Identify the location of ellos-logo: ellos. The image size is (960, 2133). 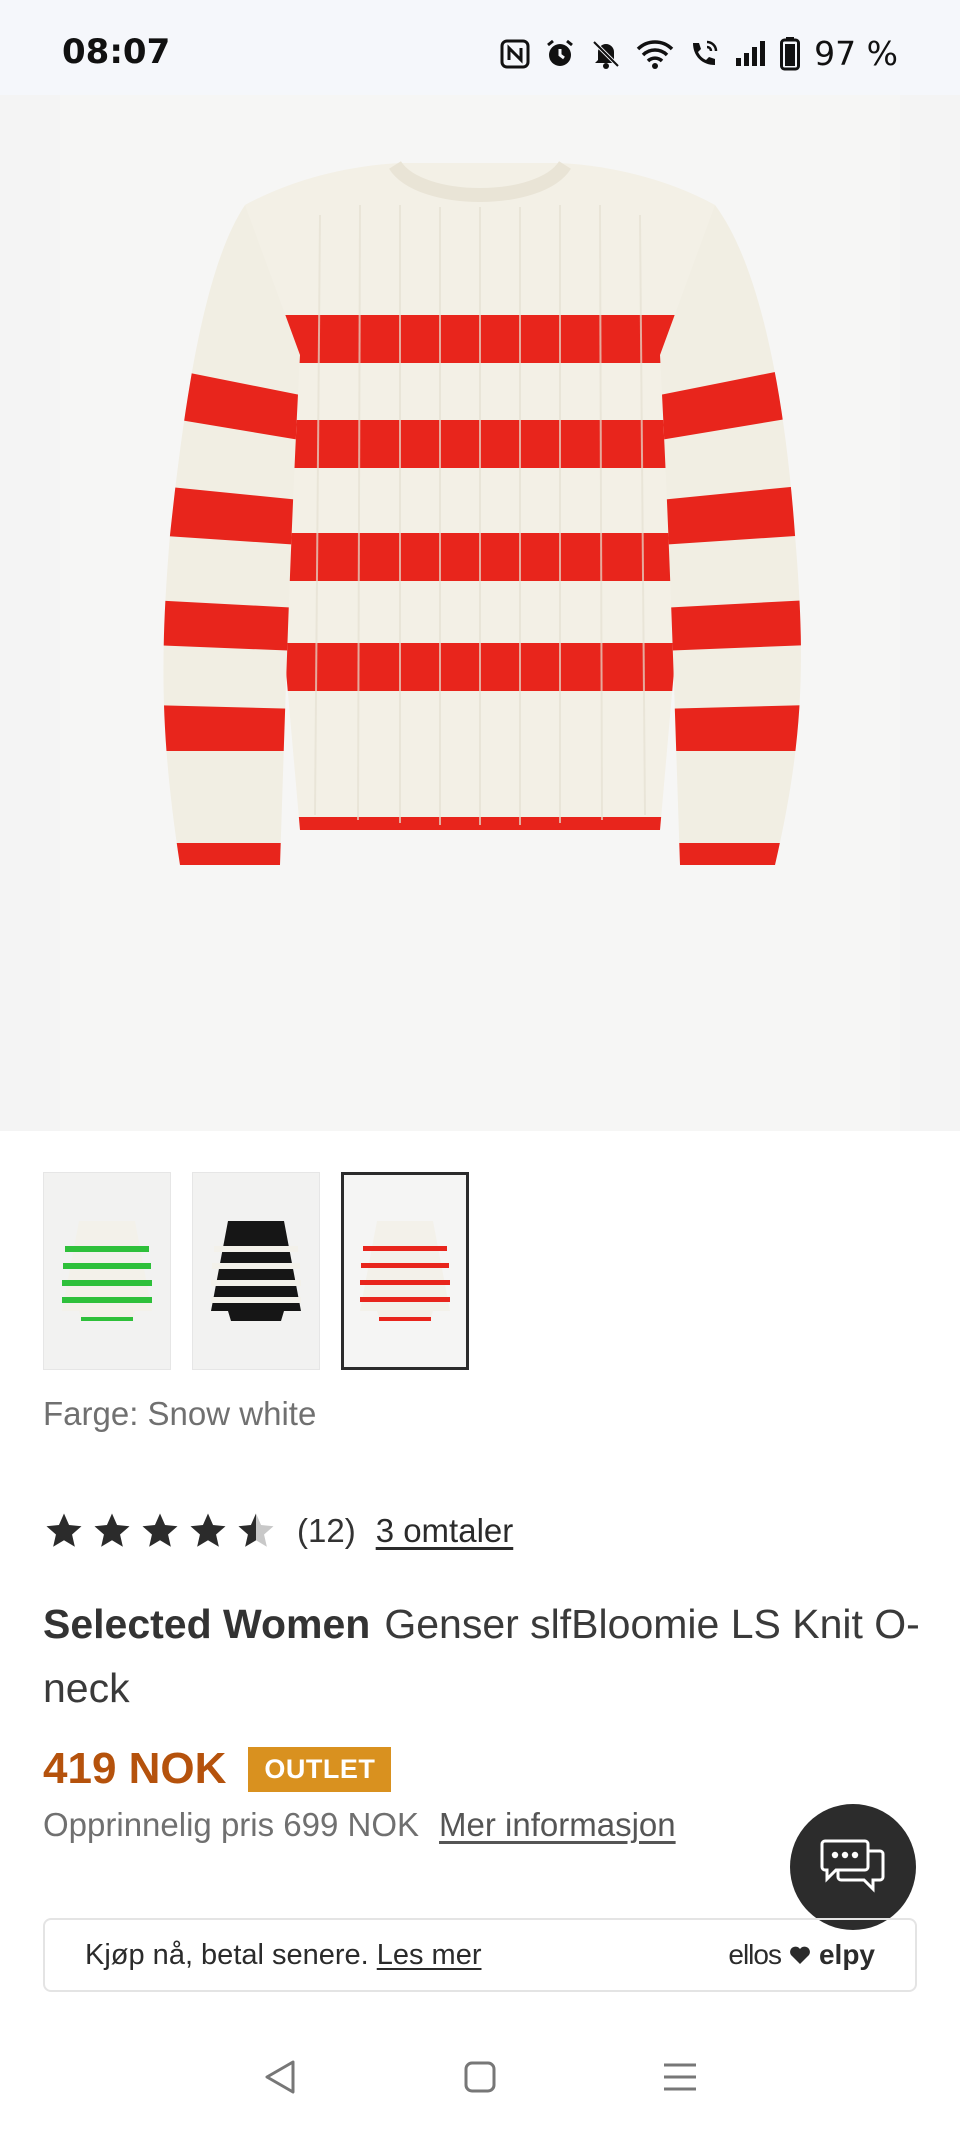
(755, 1954).